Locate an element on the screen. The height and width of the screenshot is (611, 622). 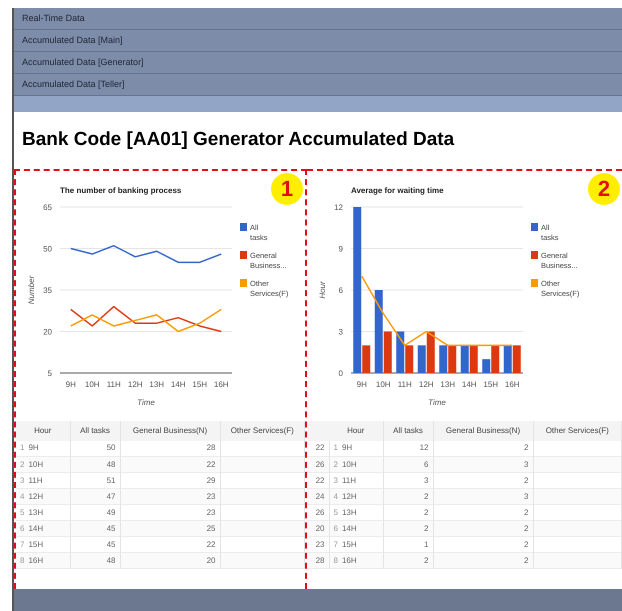
chart-title: The number of banking process is located at coordinates (121, 190).